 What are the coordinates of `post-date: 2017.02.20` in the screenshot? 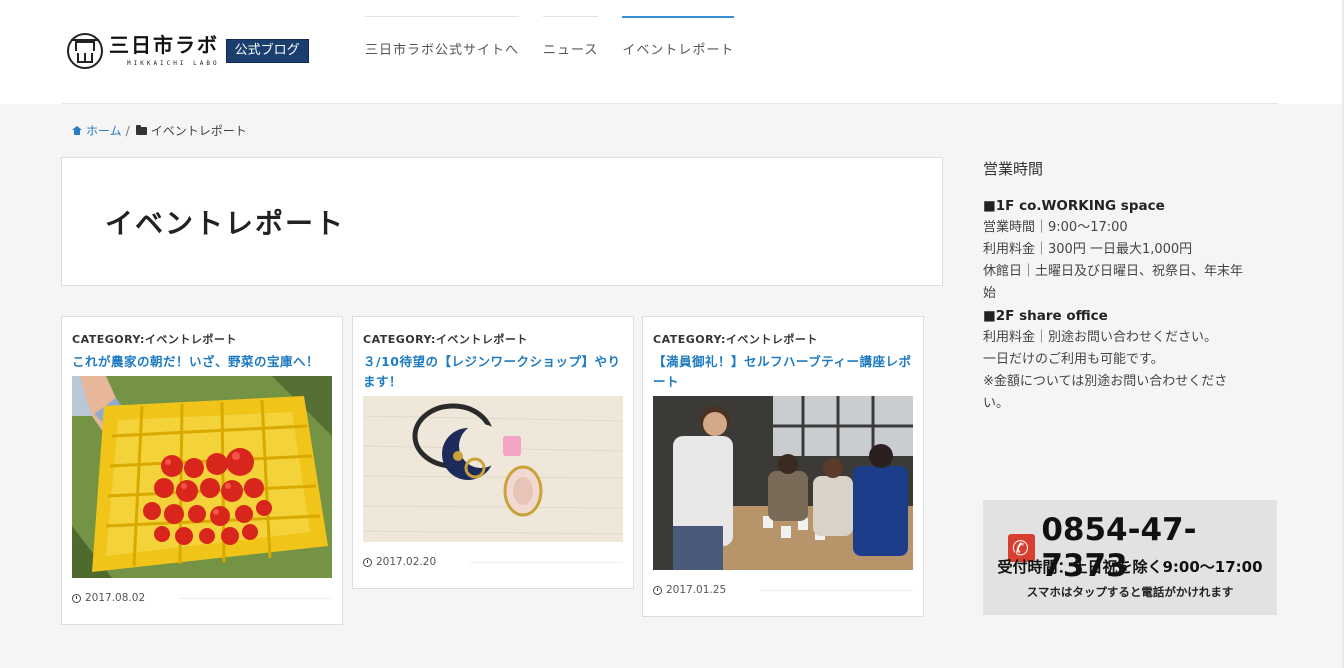 It's located at (399, 562).